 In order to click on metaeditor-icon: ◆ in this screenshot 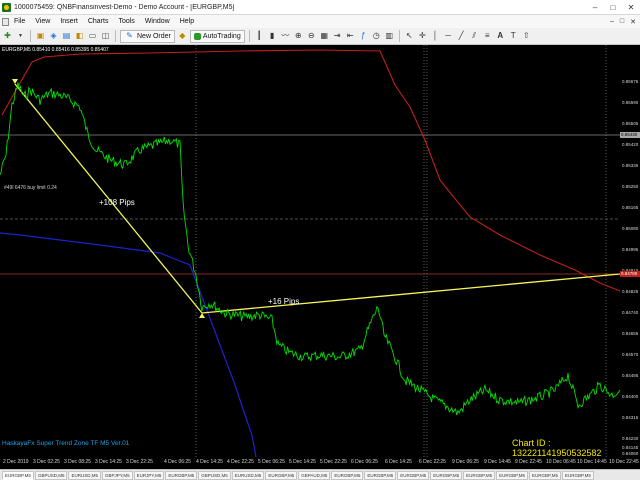, I will do `click(182, 36)`.